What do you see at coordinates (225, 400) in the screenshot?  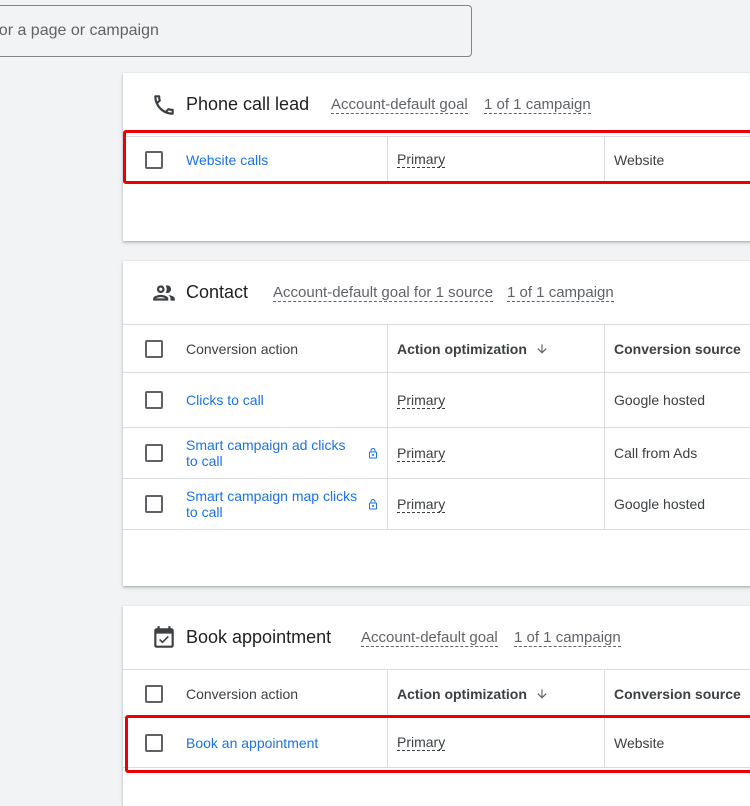 I see `conversion-action-link: Clicks to call` at bounding box center [225, 400].